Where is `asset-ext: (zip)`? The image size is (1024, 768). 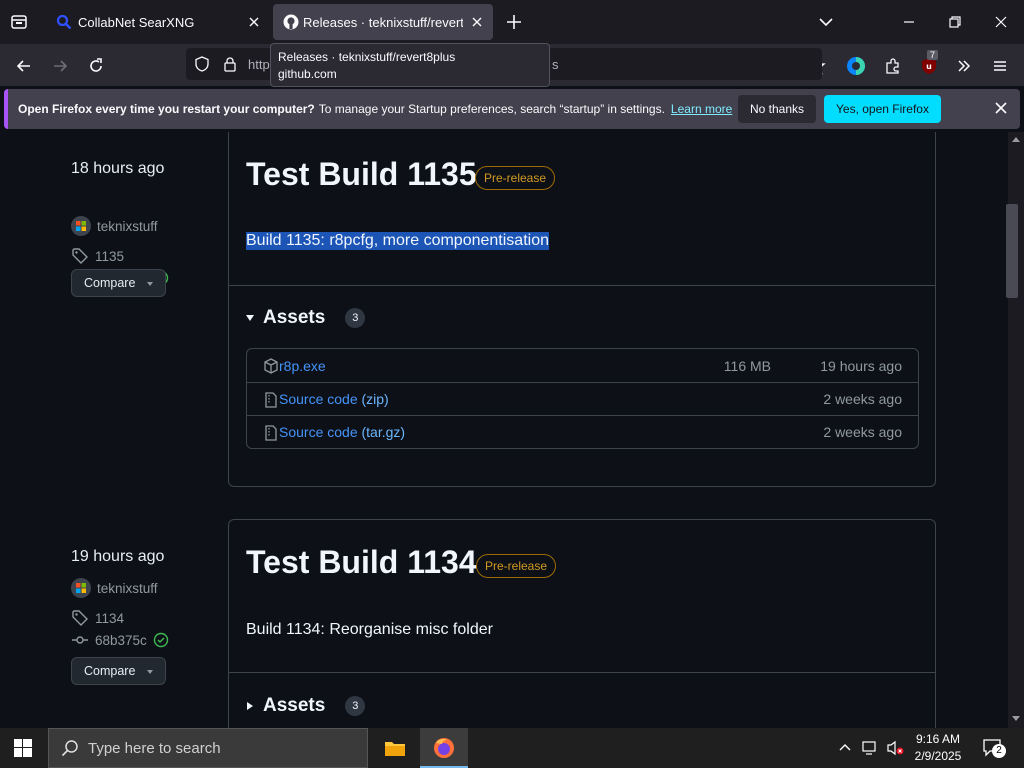
asset-ext: (zip) is located at coordinates (375, 399).